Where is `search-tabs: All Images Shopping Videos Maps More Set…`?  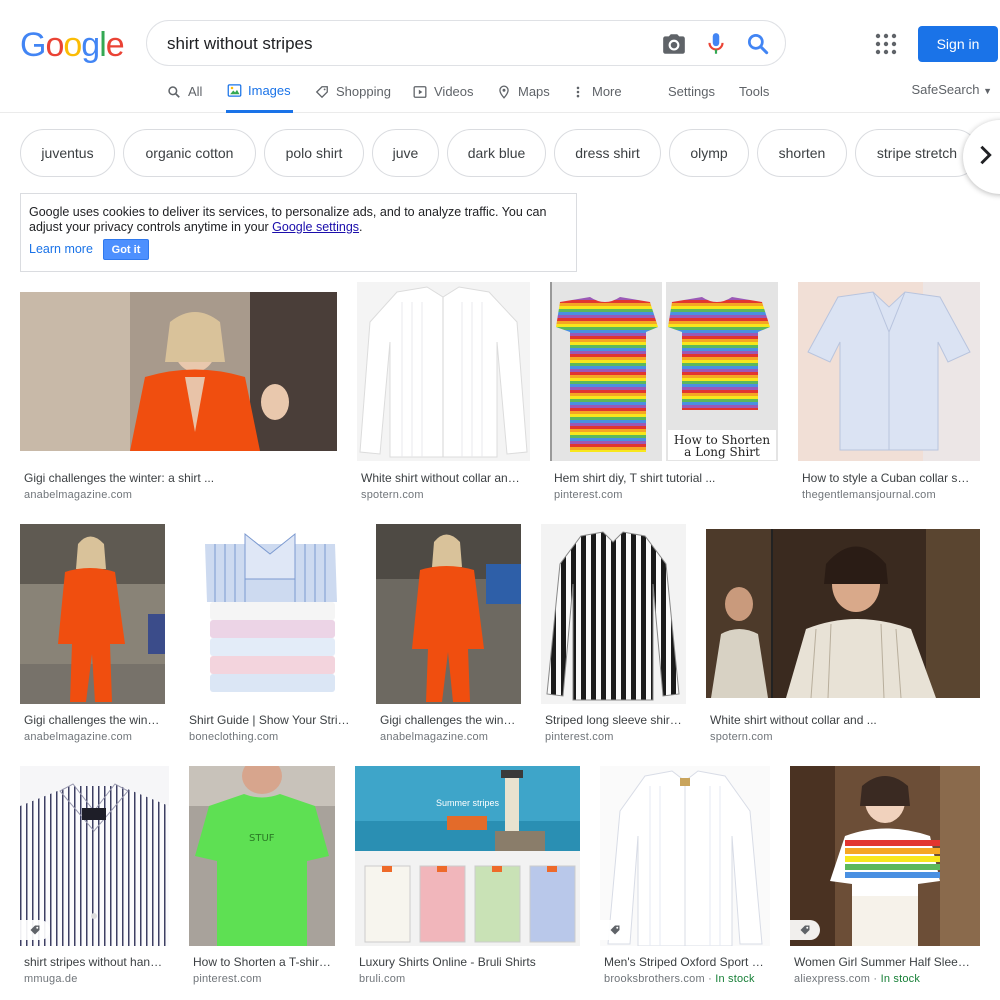 search-tabs: All Images Shopping Videos Maps More Set… is located at coordinates (500, 91).